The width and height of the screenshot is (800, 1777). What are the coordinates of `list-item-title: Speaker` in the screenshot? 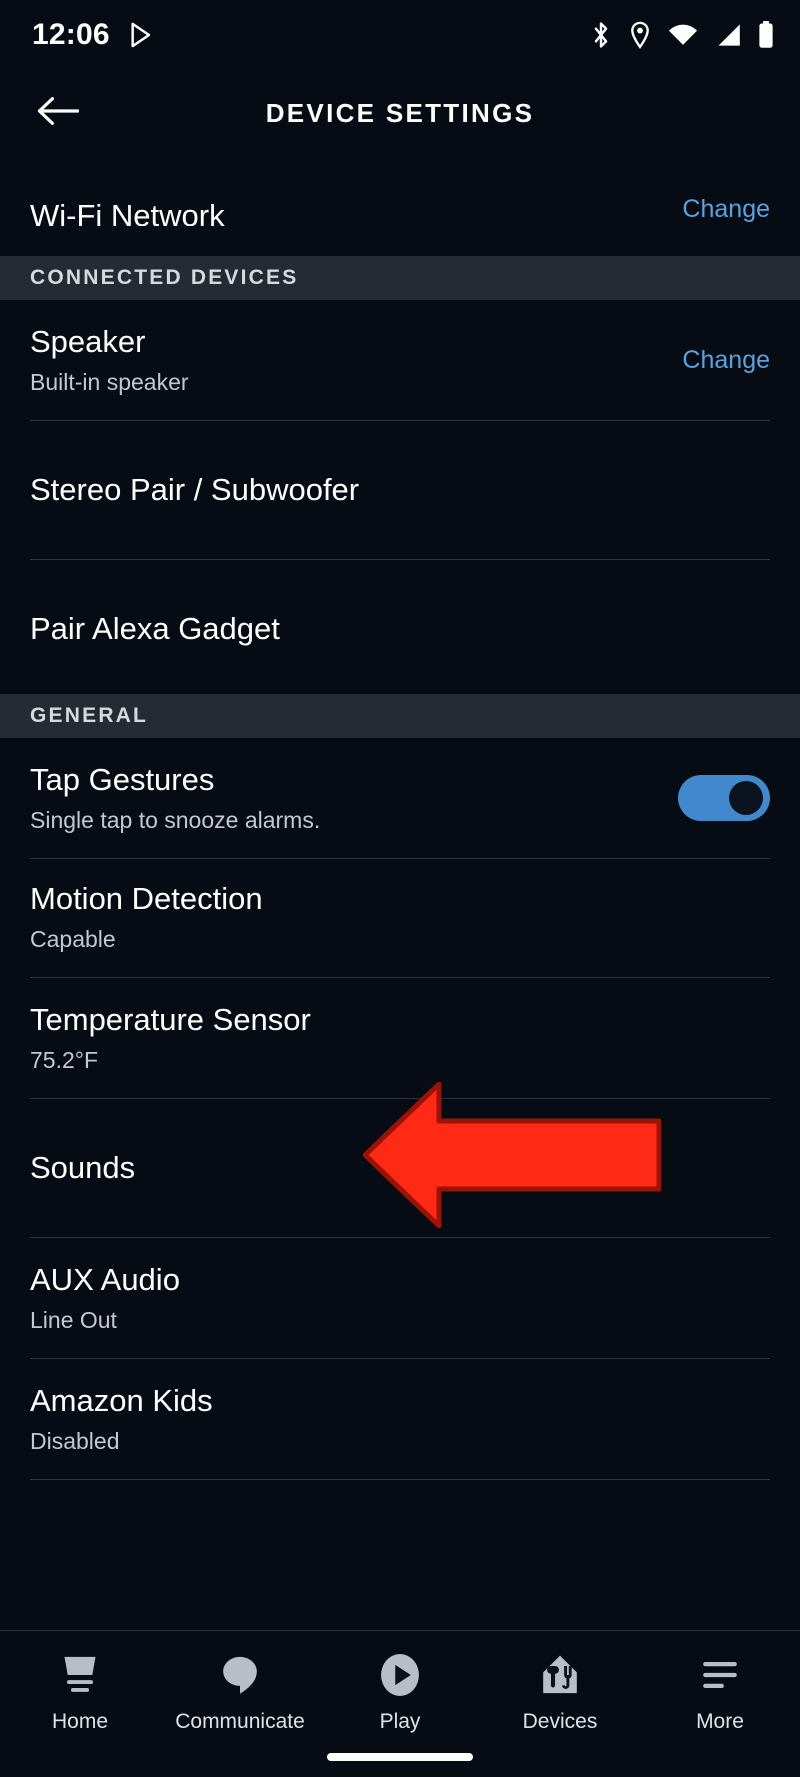 It's located at (88, 341).